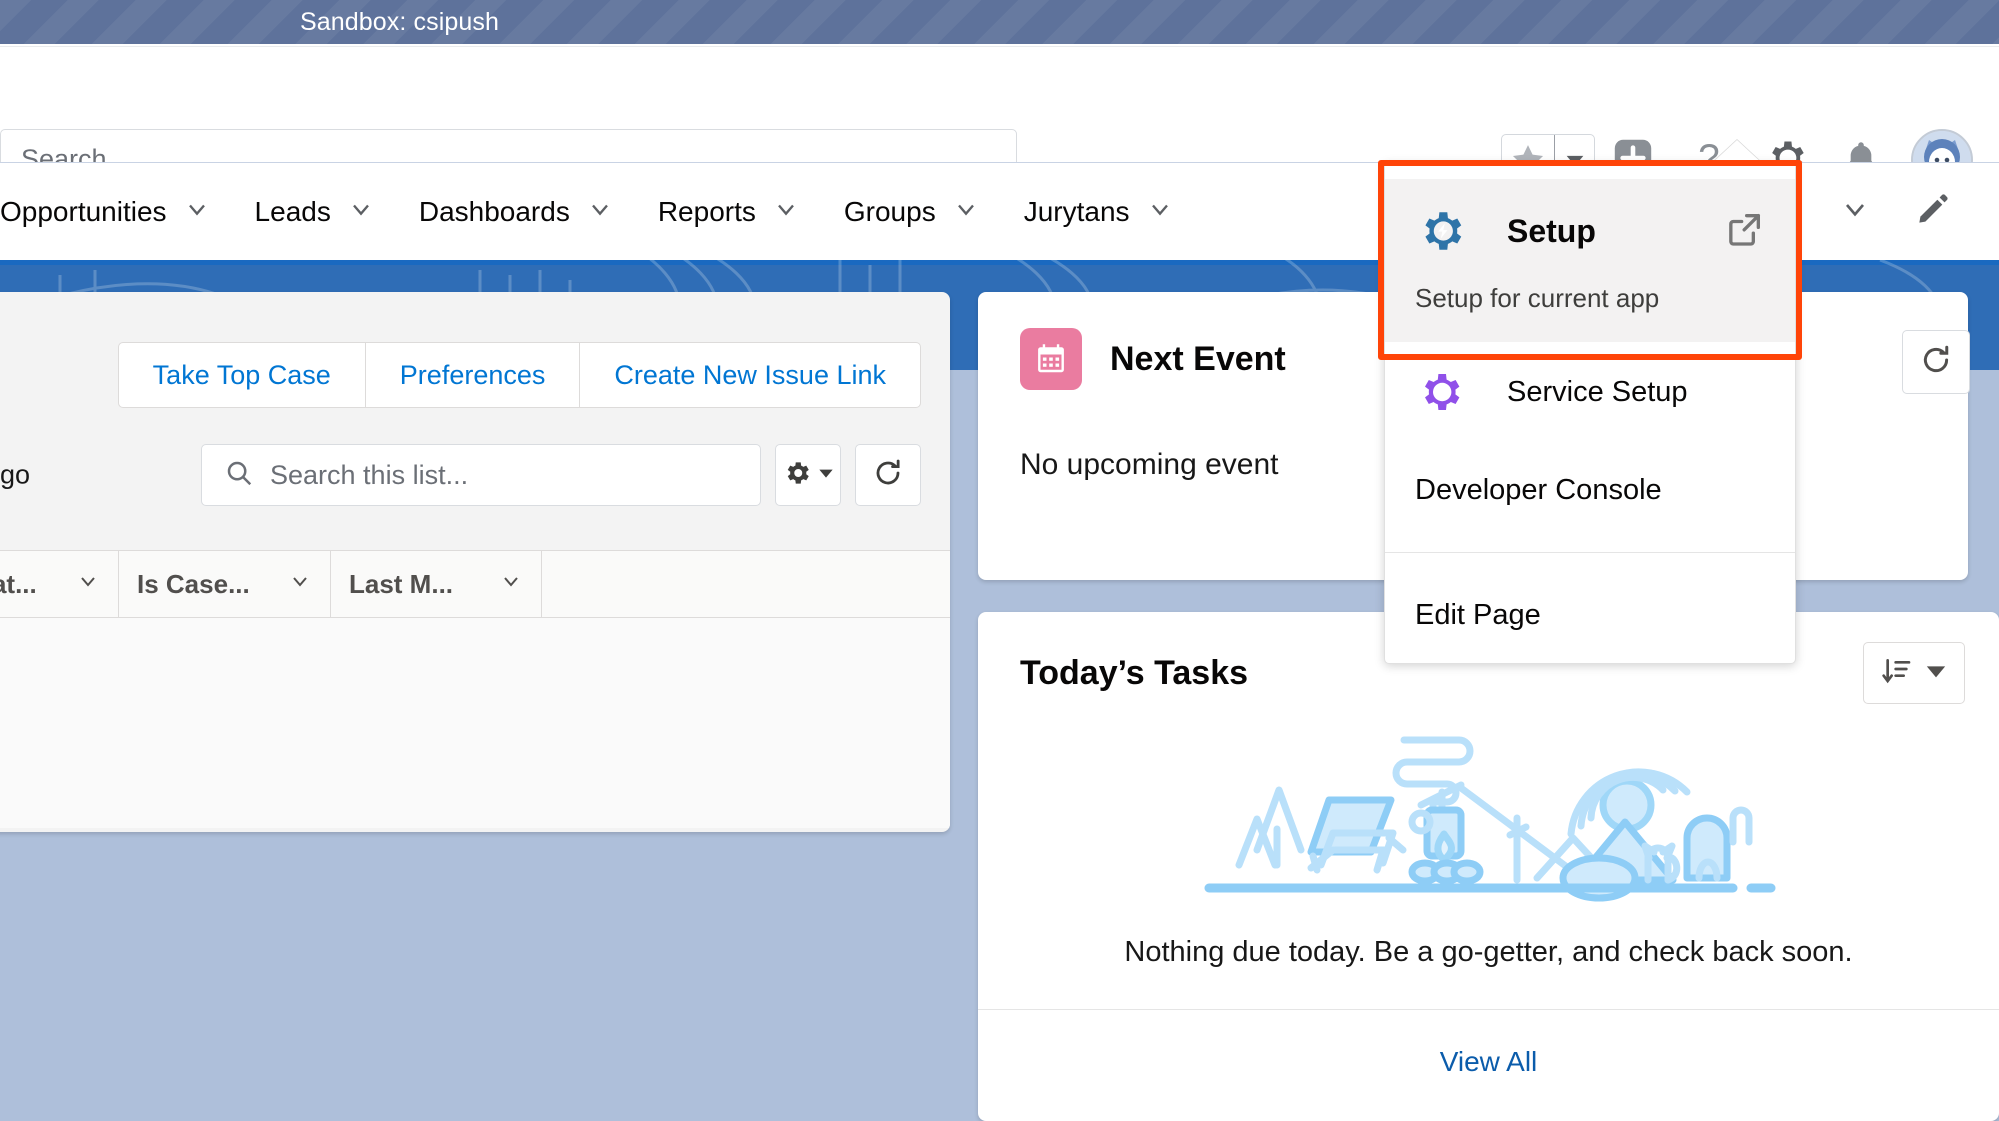  What do you see at coordinates (750, 375) in the screenshot?
I see `create-new-issue-link-button: Create New Issue Link` at bounding box center [750, 375].